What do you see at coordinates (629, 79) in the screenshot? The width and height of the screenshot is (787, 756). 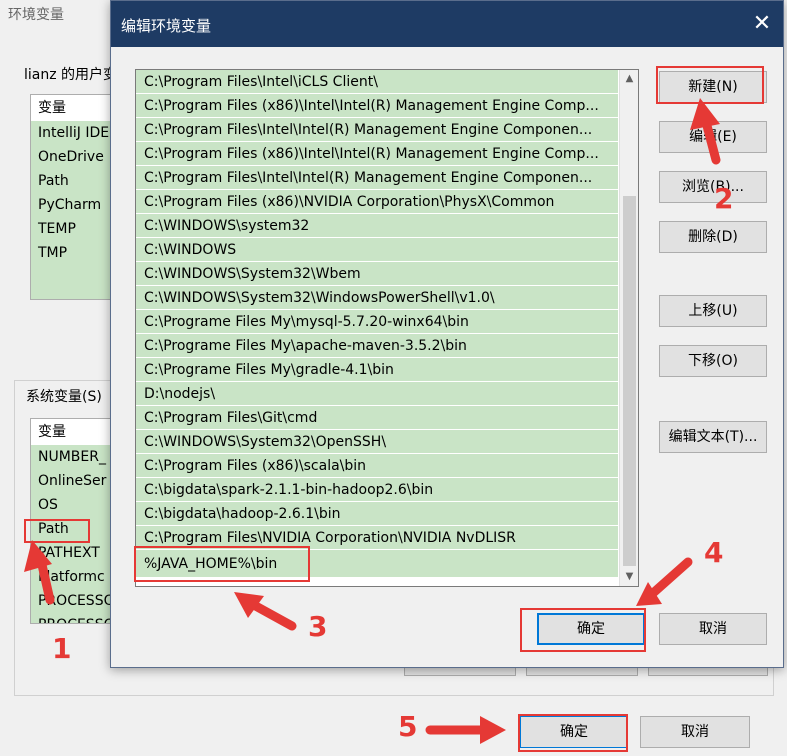 I see `scroll-up-arrow-icon: ▲` at bounding box center [629, 79].